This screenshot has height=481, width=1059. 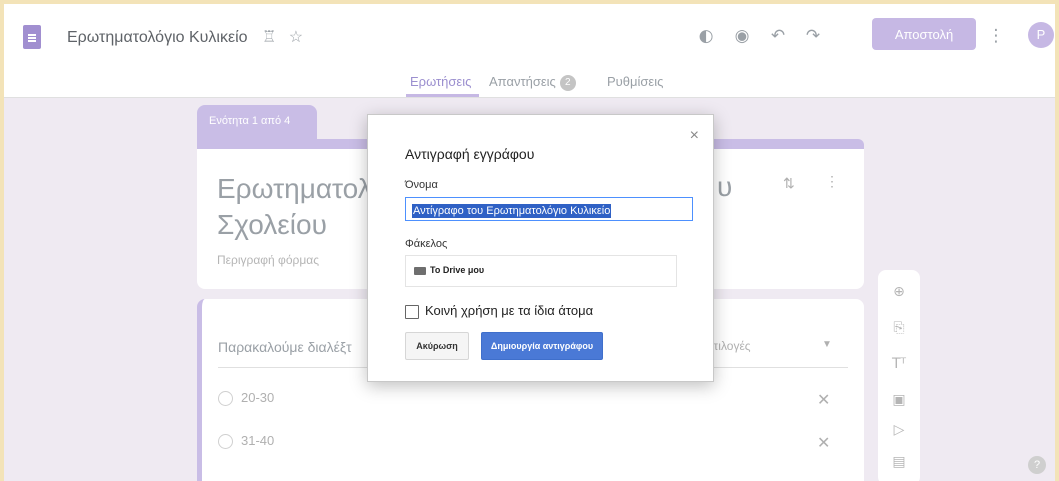 What do you see at coordinates (694, 136) in the screenshot?
I see `close-icon: ×` at bounding box center [694, 136].